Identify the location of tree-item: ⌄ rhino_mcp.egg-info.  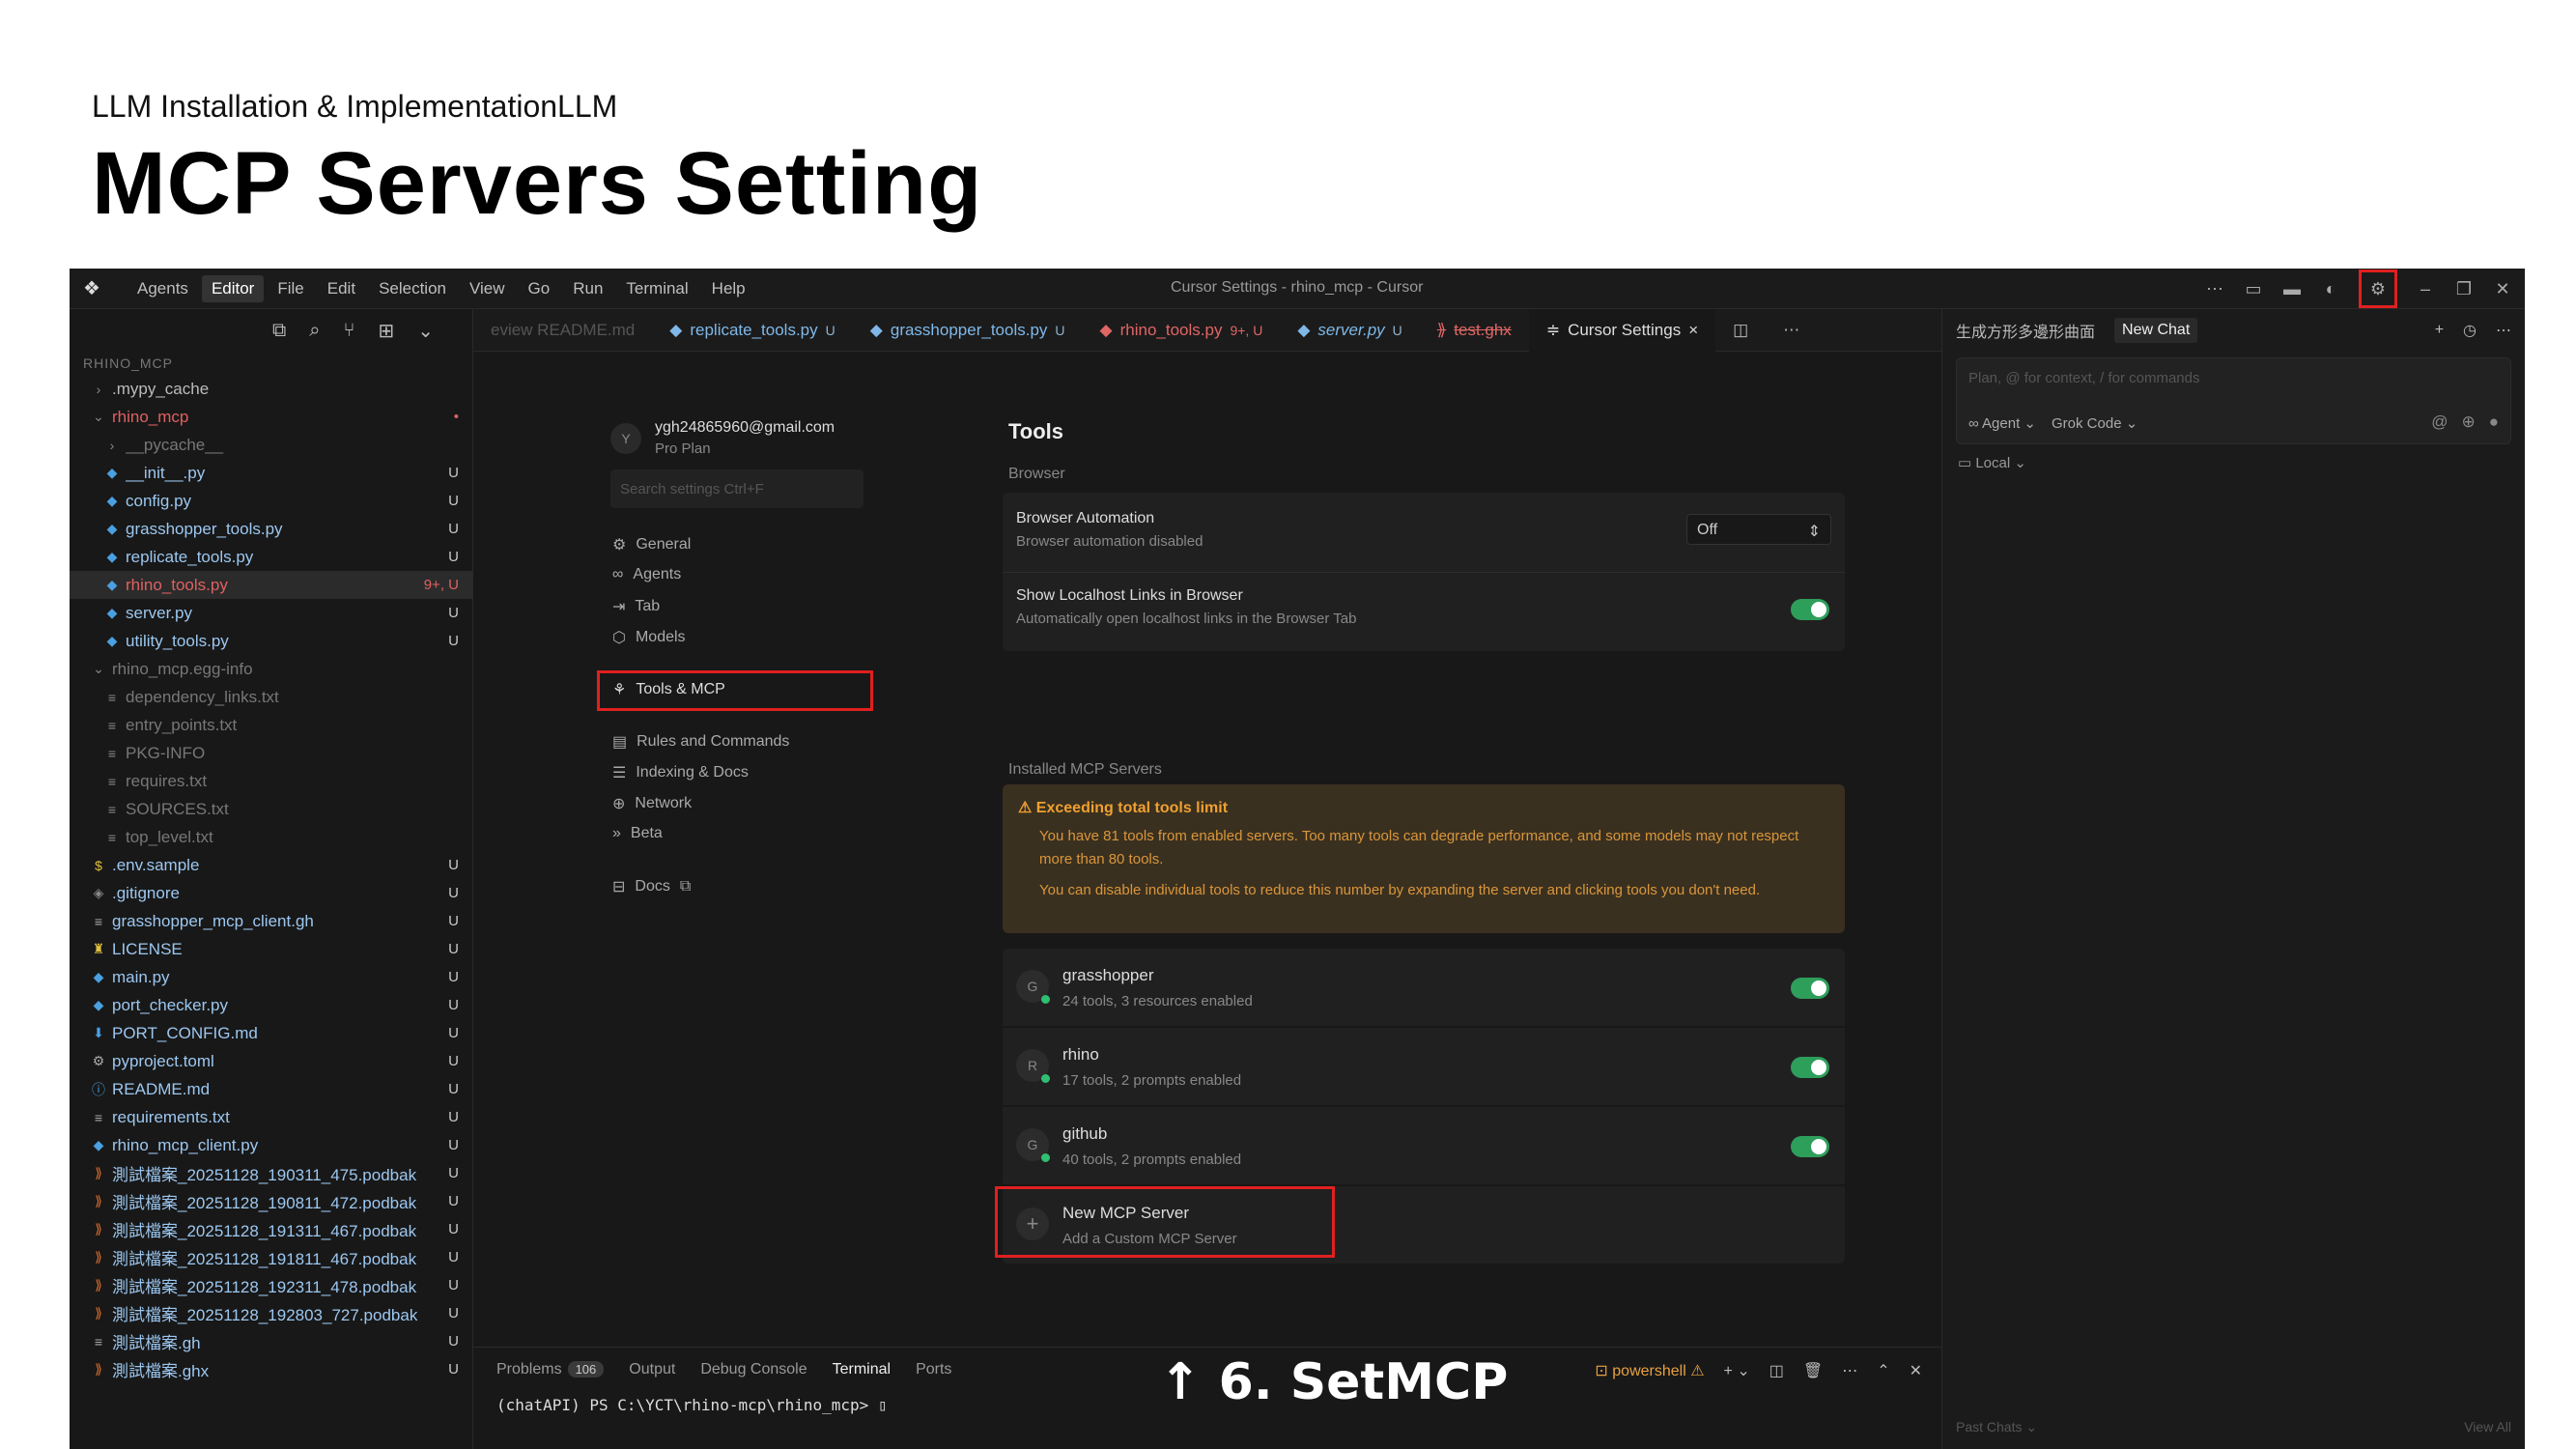
(271, 669).